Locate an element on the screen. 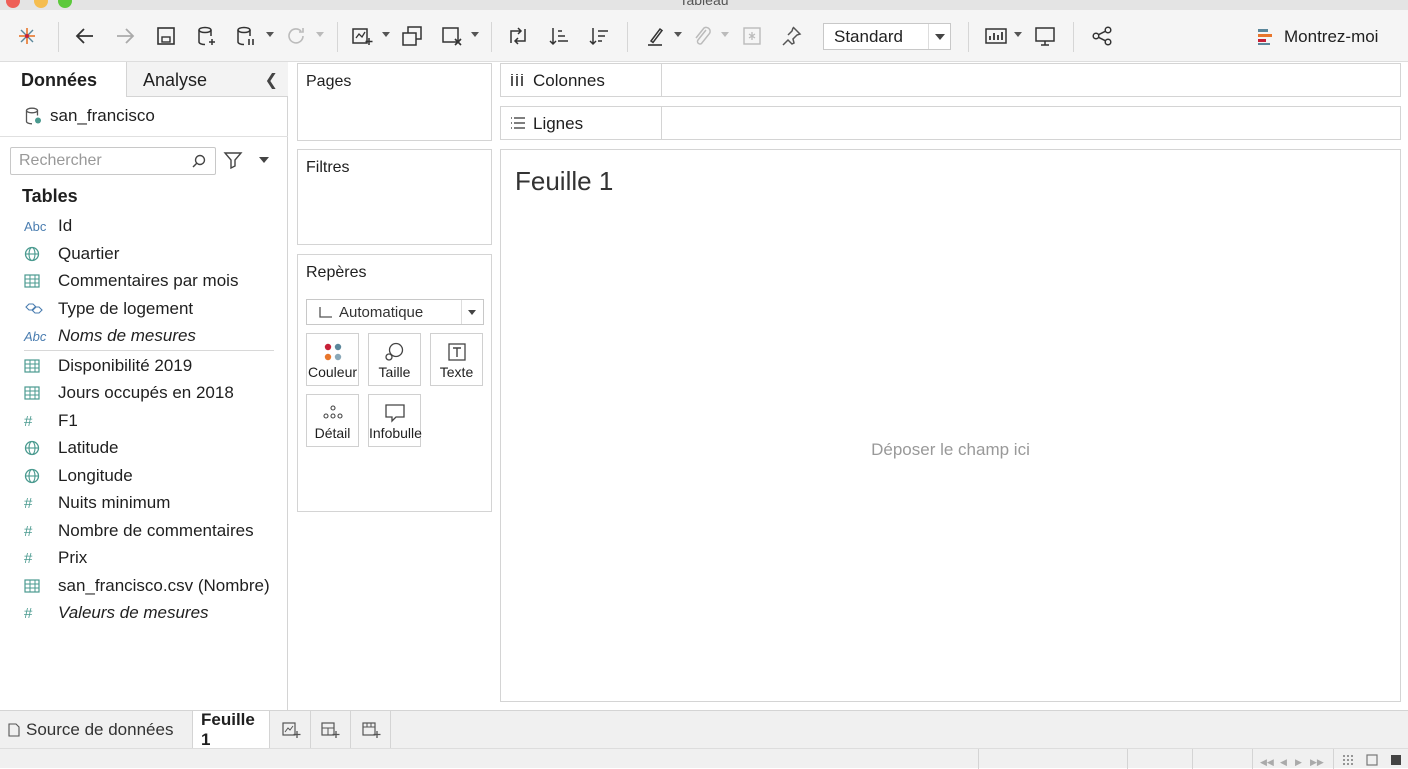  field-latitude: Latitude is located at coordinates (71, 448).